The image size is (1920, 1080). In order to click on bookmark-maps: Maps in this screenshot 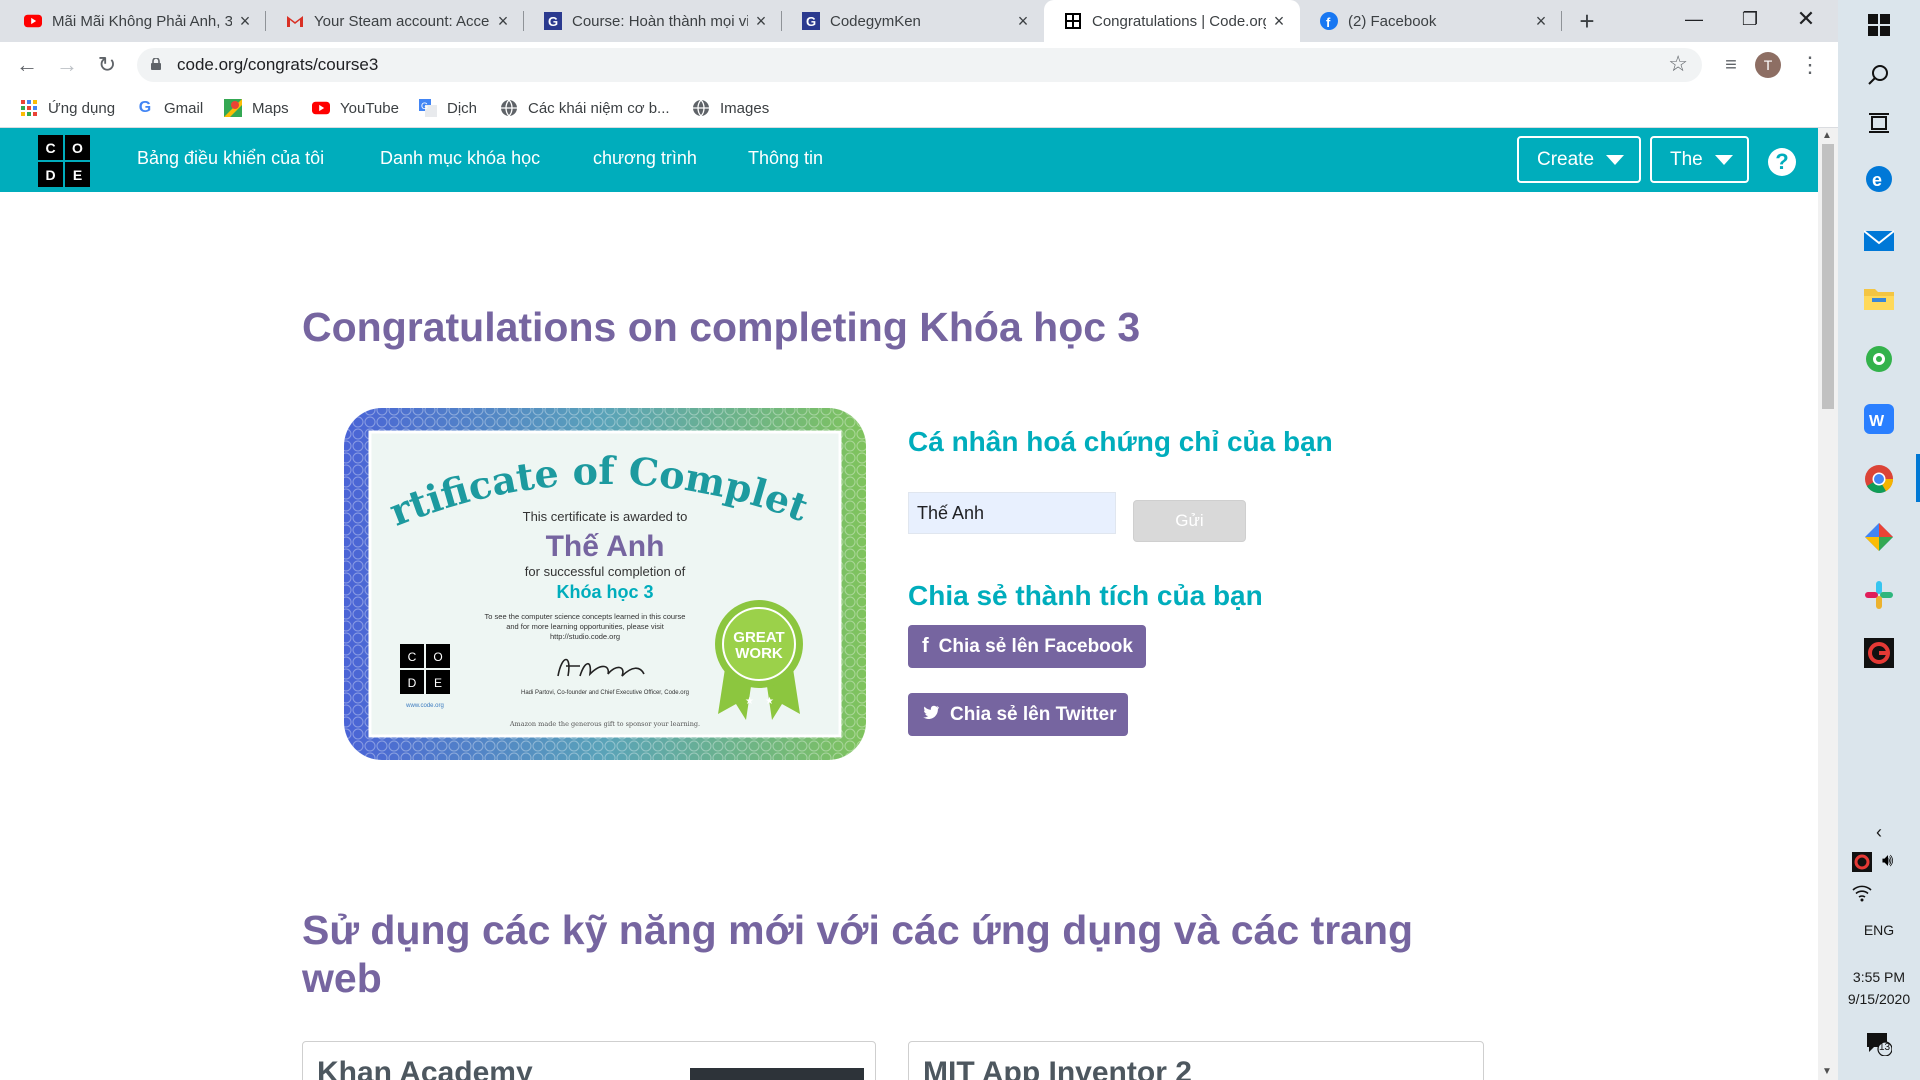, I will do `click(256, 108)`.